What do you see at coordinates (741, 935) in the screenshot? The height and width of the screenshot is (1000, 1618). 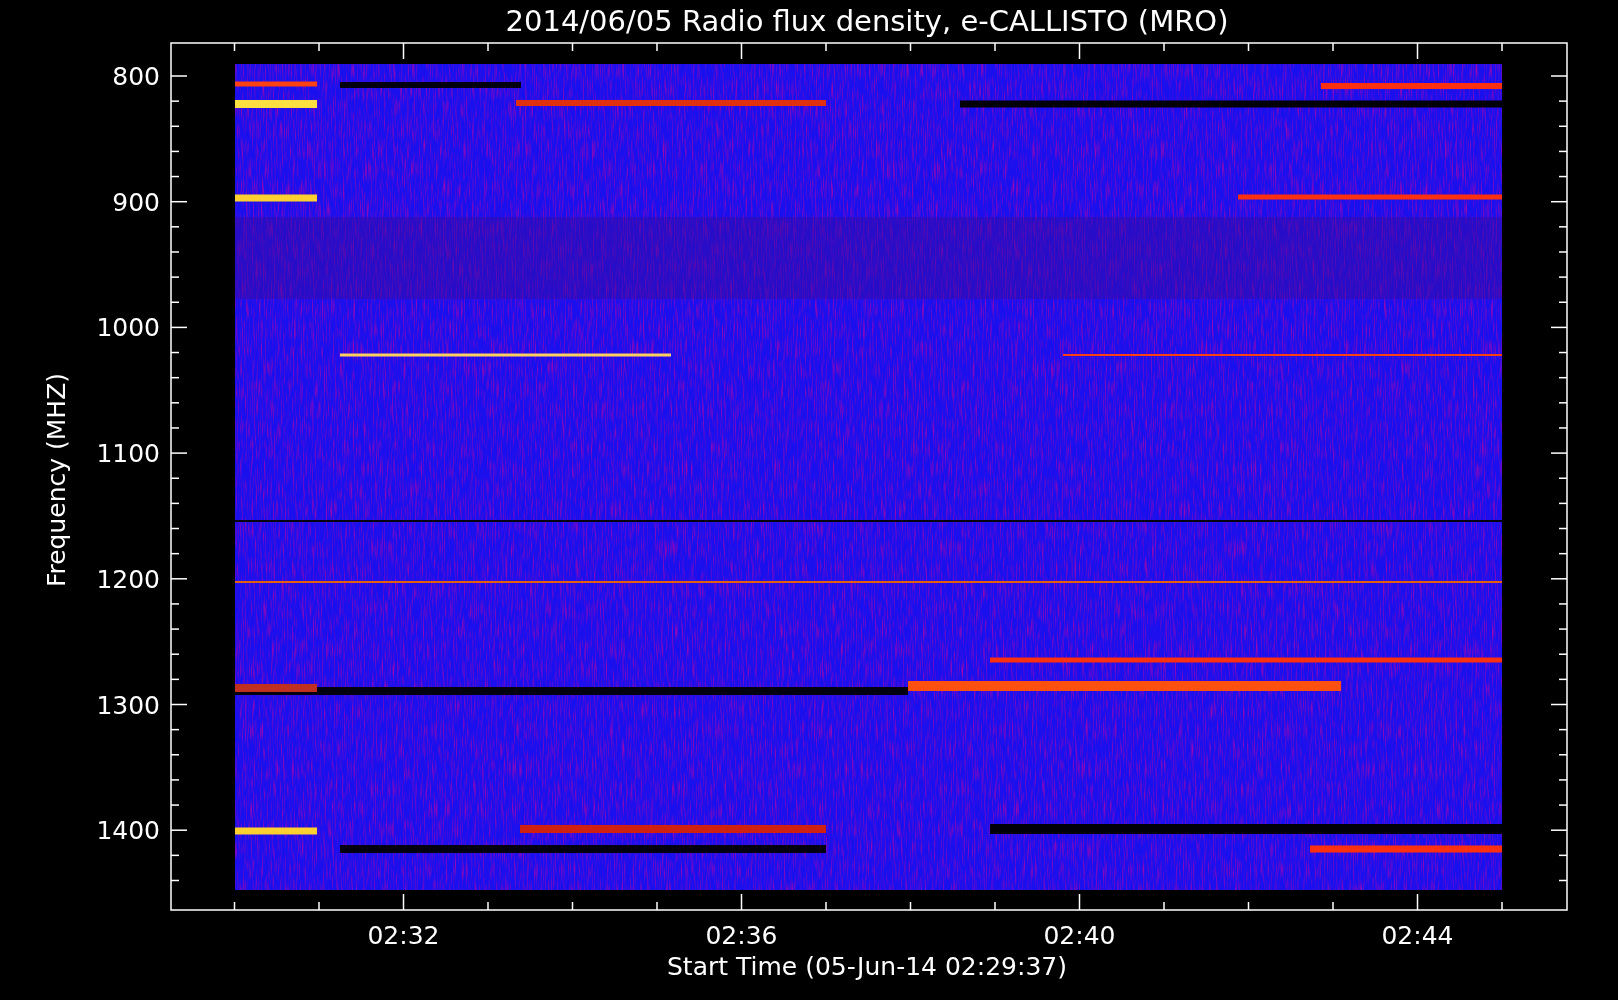 I see `tick-label: 02:36` at bounding box center [741, 935].